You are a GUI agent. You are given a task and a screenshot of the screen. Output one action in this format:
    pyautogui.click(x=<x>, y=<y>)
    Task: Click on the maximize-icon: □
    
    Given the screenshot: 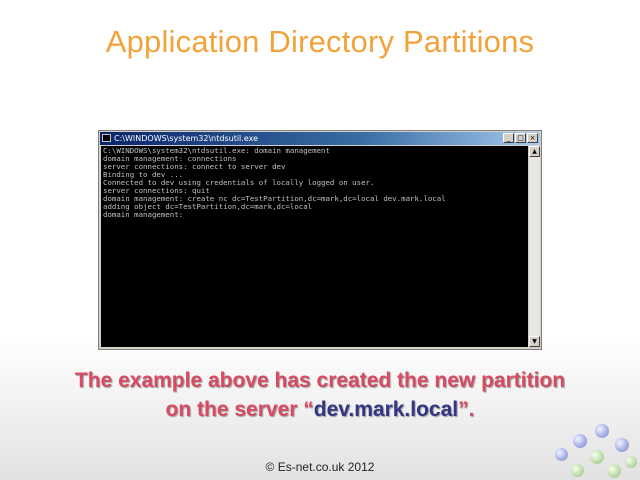 What is the action you would take?
    pyautogui.click(x=520, y=138)
    